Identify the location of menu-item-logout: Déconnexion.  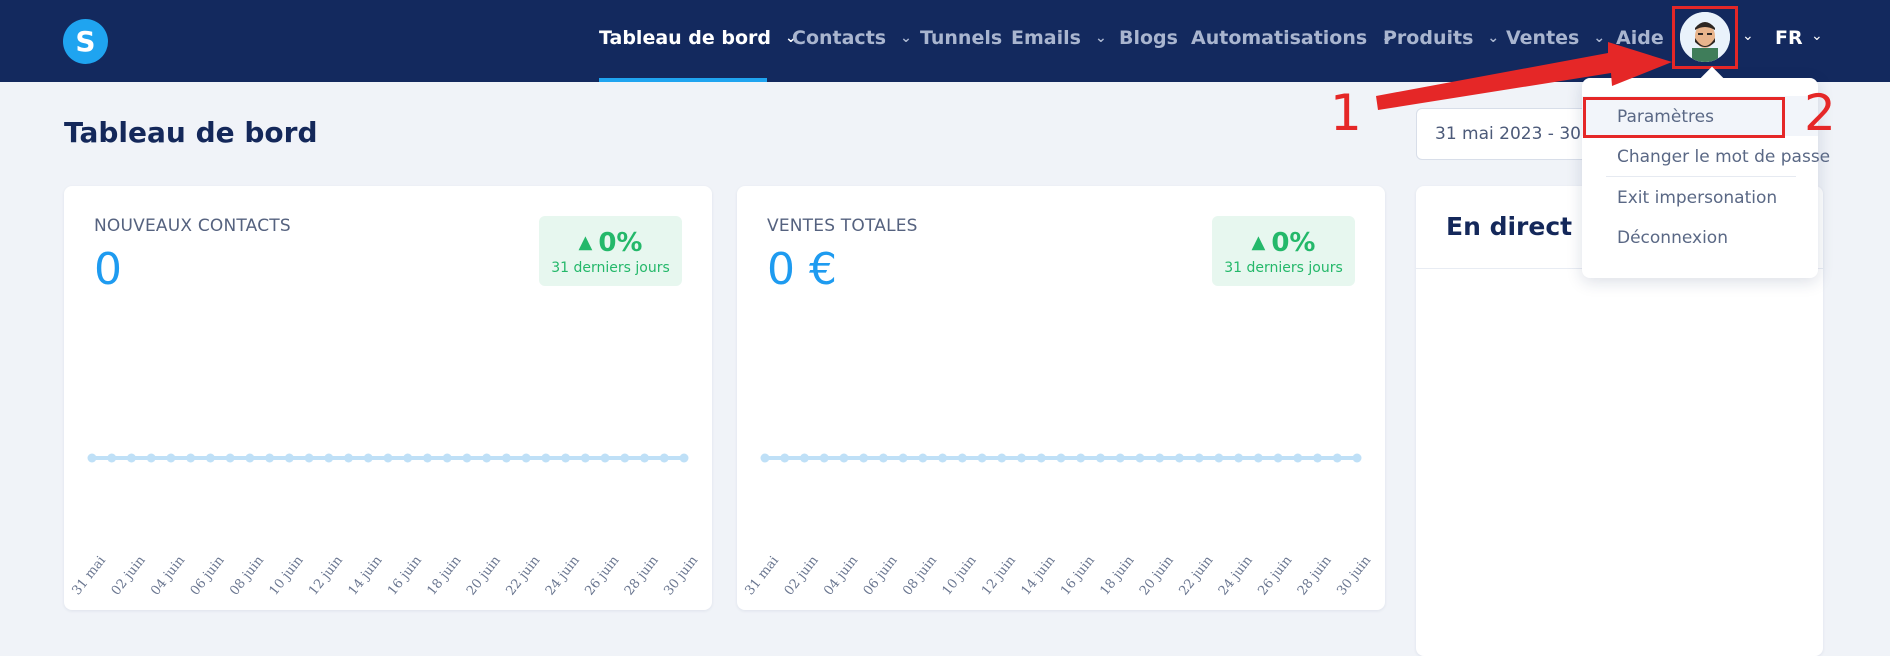
(1672, 238).